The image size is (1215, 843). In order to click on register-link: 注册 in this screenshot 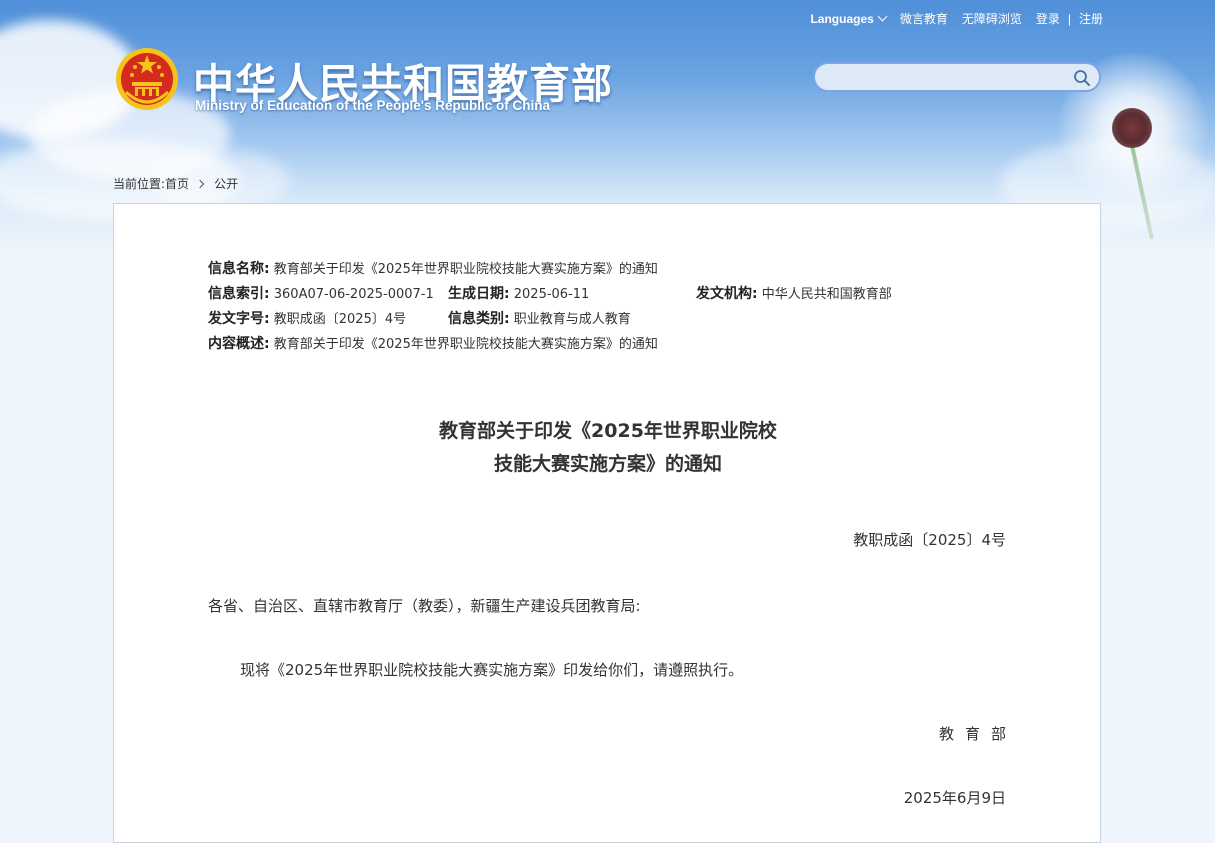, I will do `click(1091, 18)`.